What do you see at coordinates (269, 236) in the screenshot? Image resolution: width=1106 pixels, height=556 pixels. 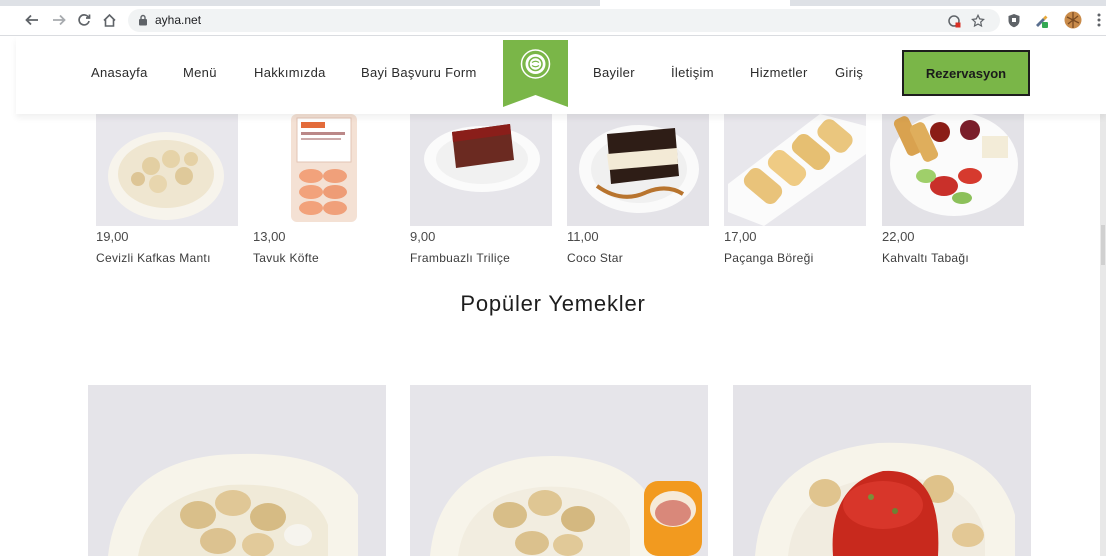 I see `product-price: 13,00` at bounding box center [269, 236].